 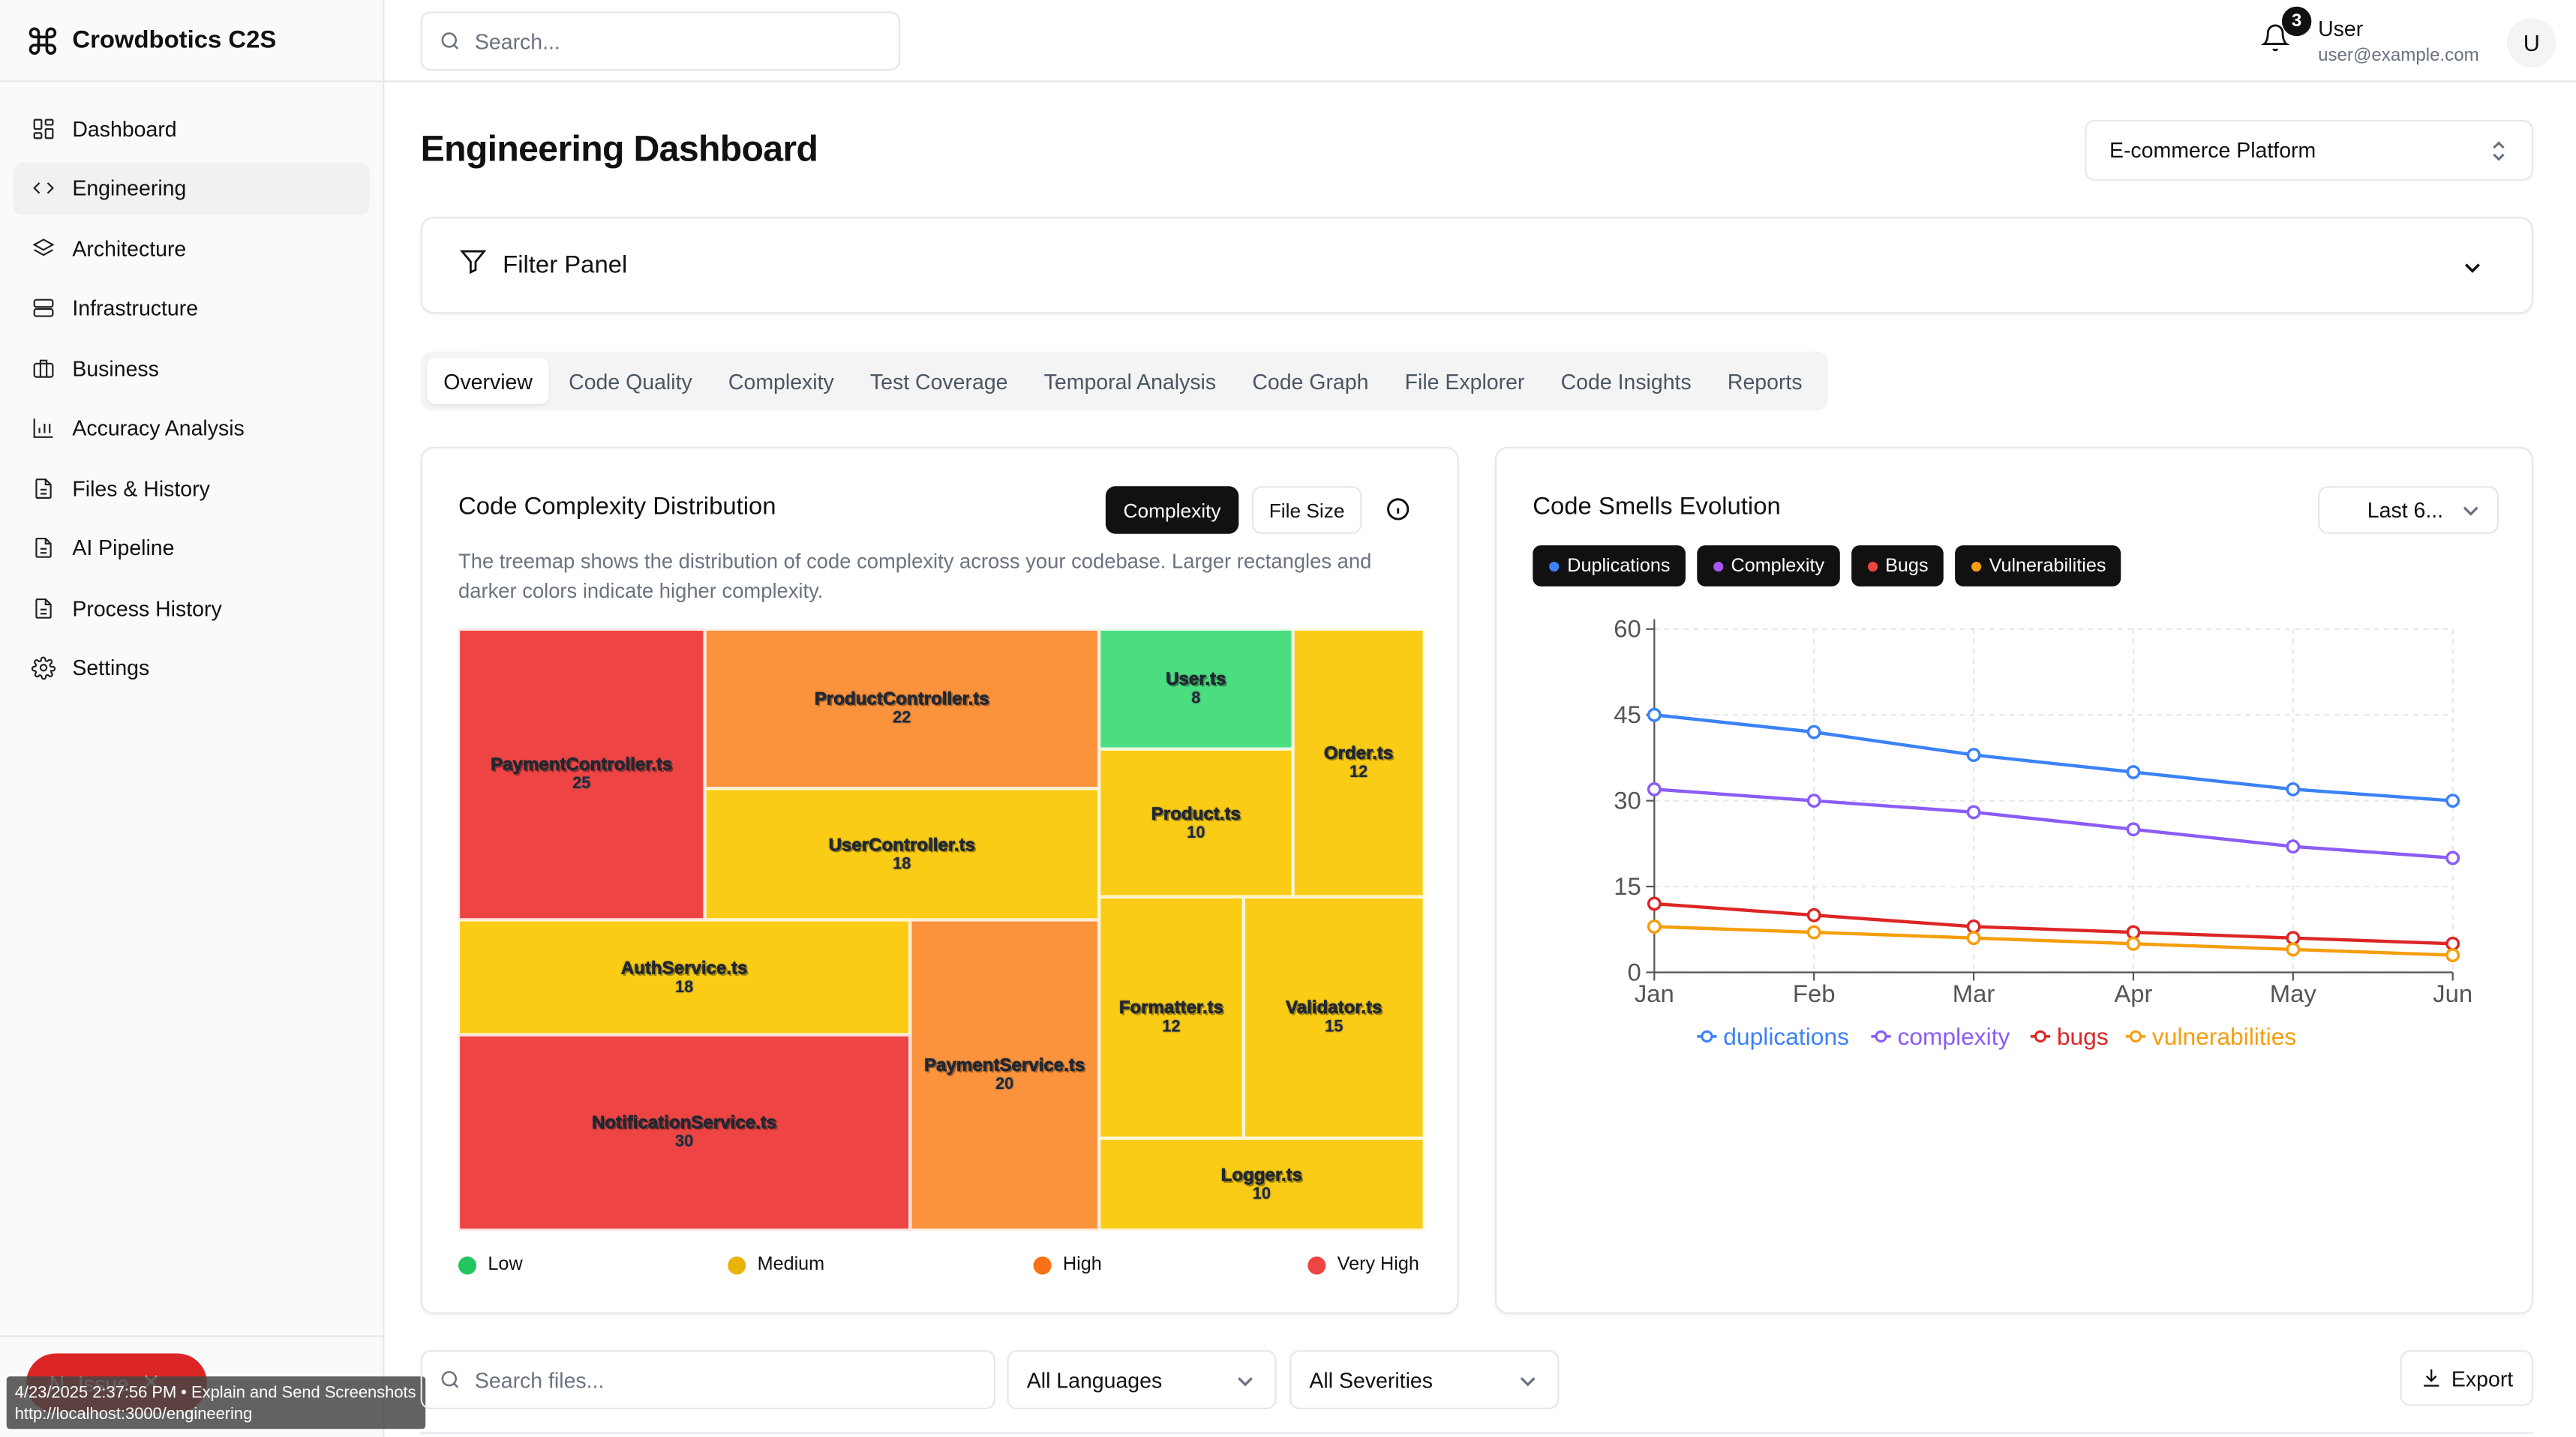 I want to click on layers-icon, so click(x=42, y=248).